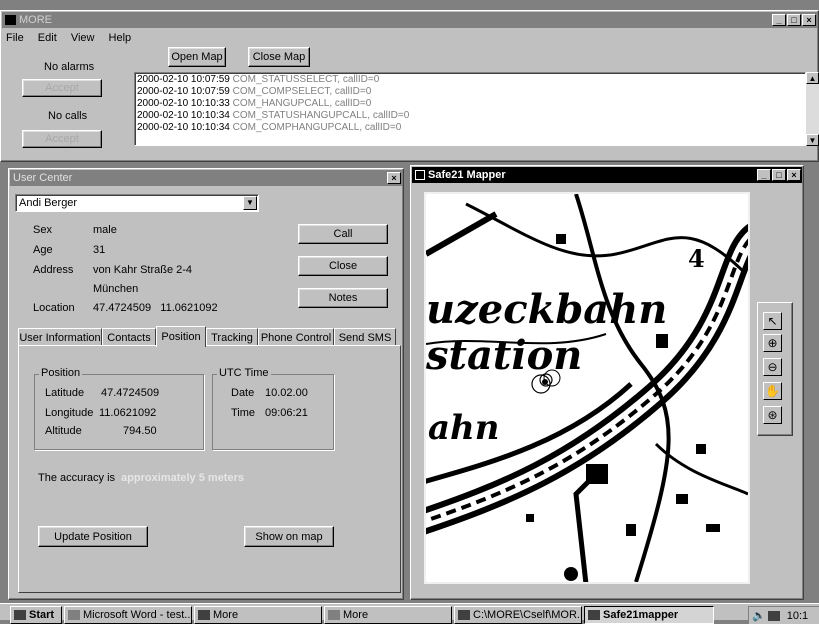  Describe the element at coordinates (120, 38) in the screenshot. I see `menu-help: Help` at that location.